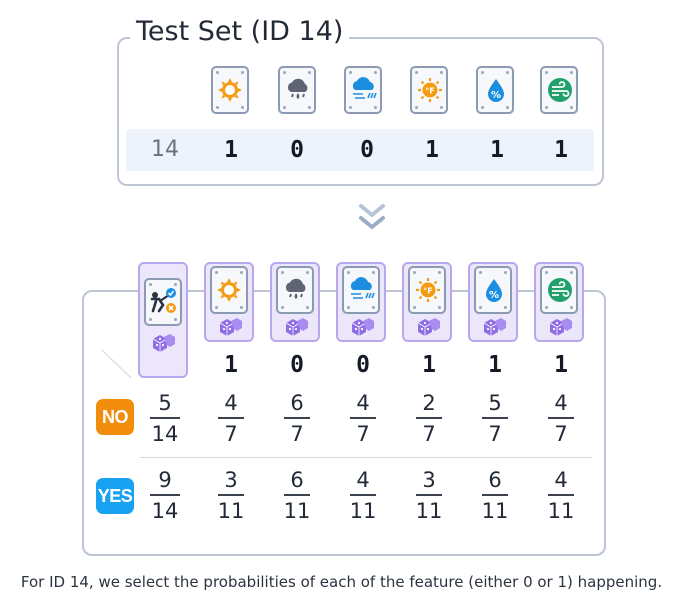 The image size is (683, 599). Describe the element at coordinates (363, 495) in the screenshot. I see `yes-cloud-wind-fraction: 4 11` at that location.